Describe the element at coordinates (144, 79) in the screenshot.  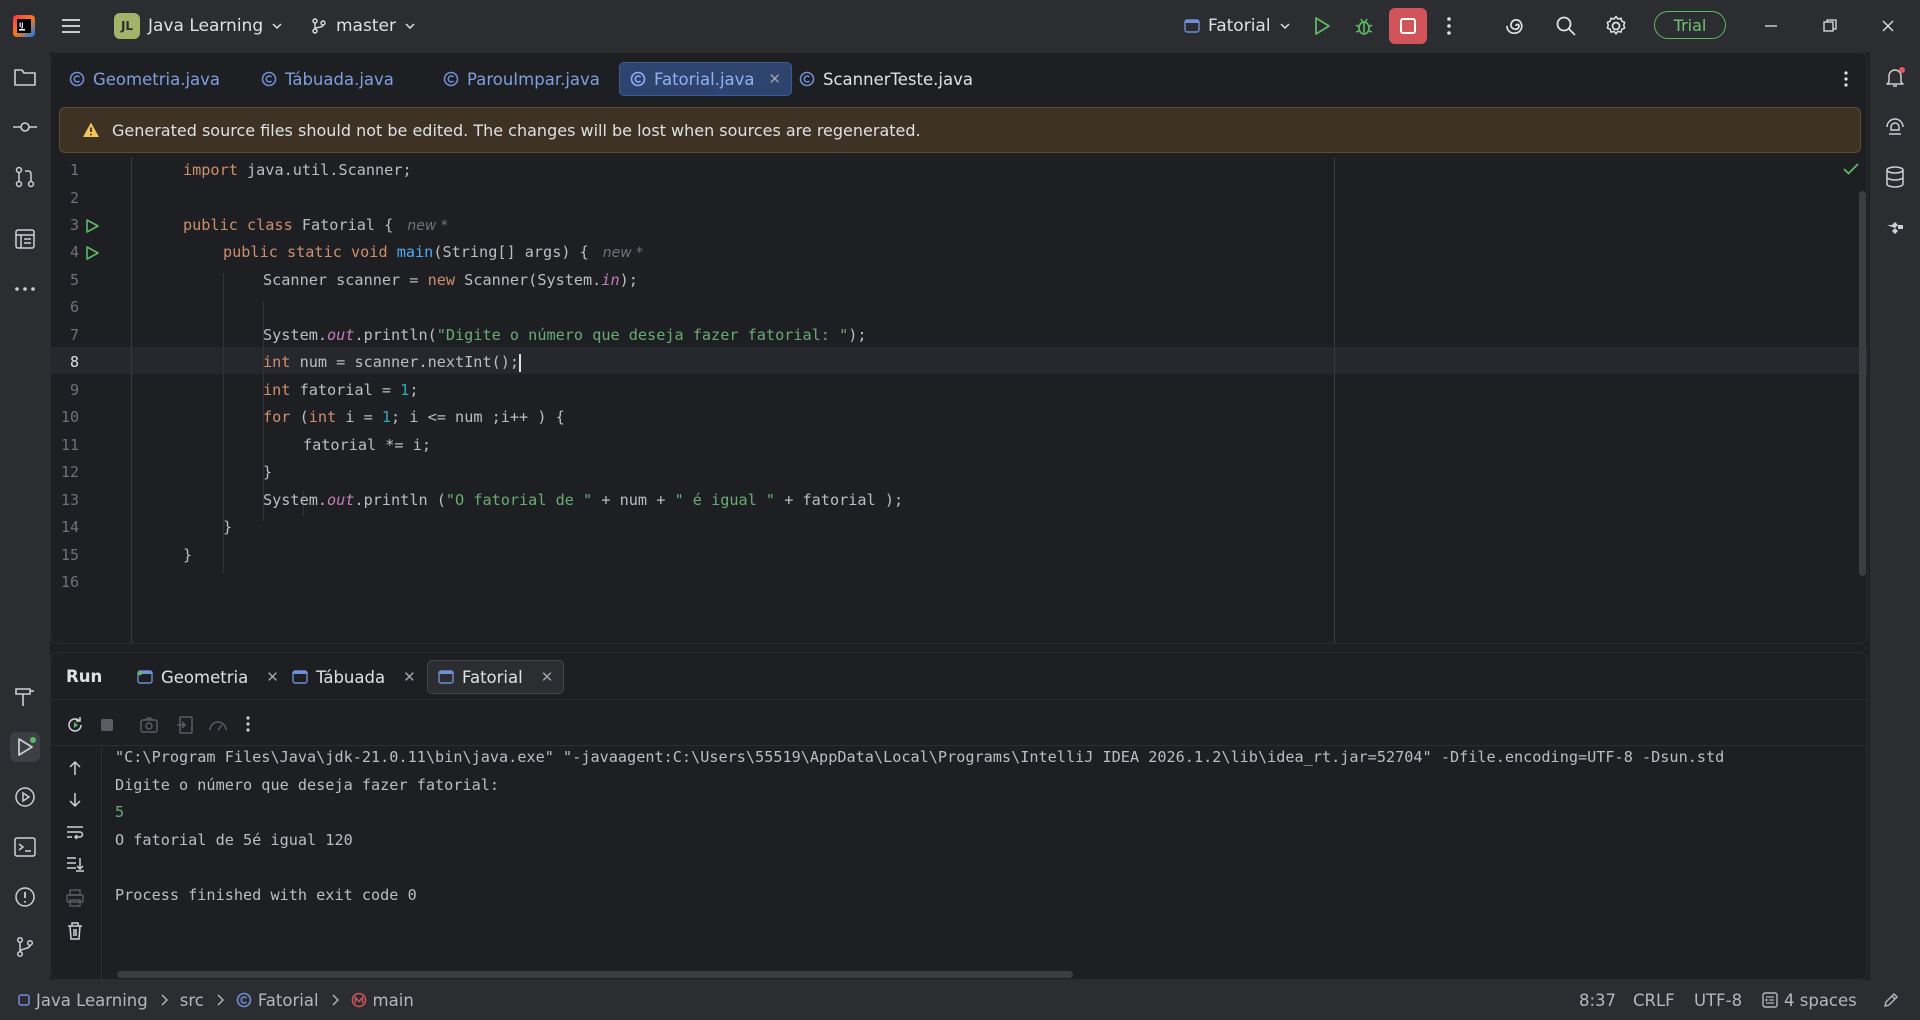
I see `tab-geometria: Geometria.java` at that location.